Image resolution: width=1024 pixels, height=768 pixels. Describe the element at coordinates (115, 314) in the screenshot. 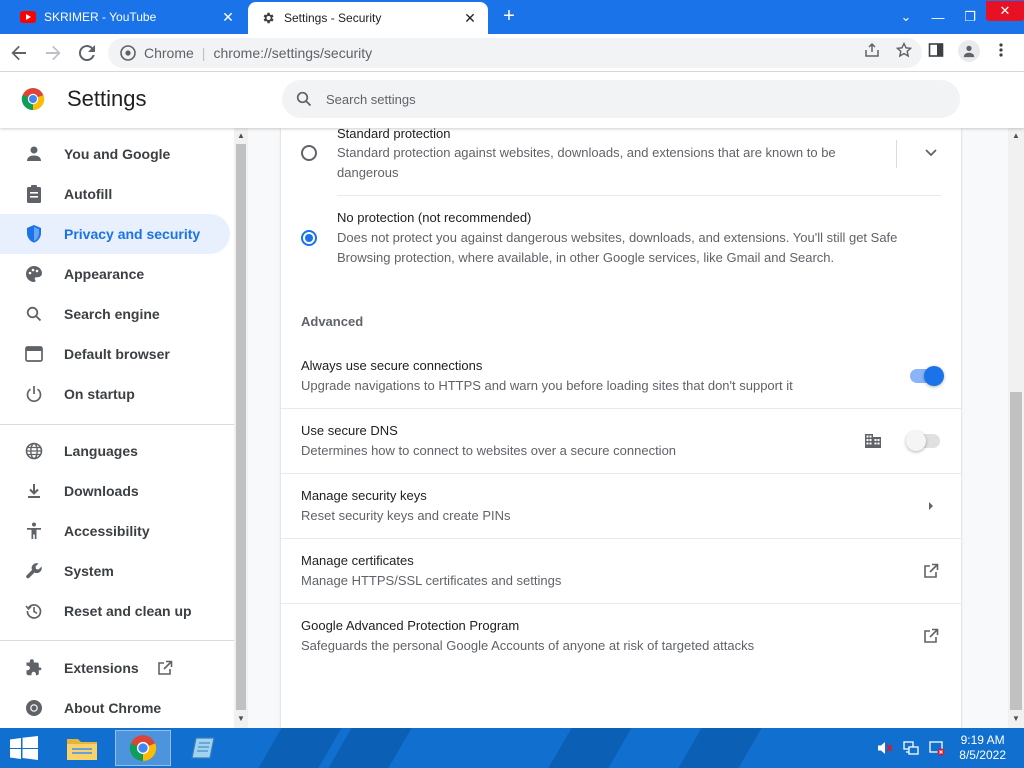

I see `sidebar-item-search-engine: Search engine` at that location.